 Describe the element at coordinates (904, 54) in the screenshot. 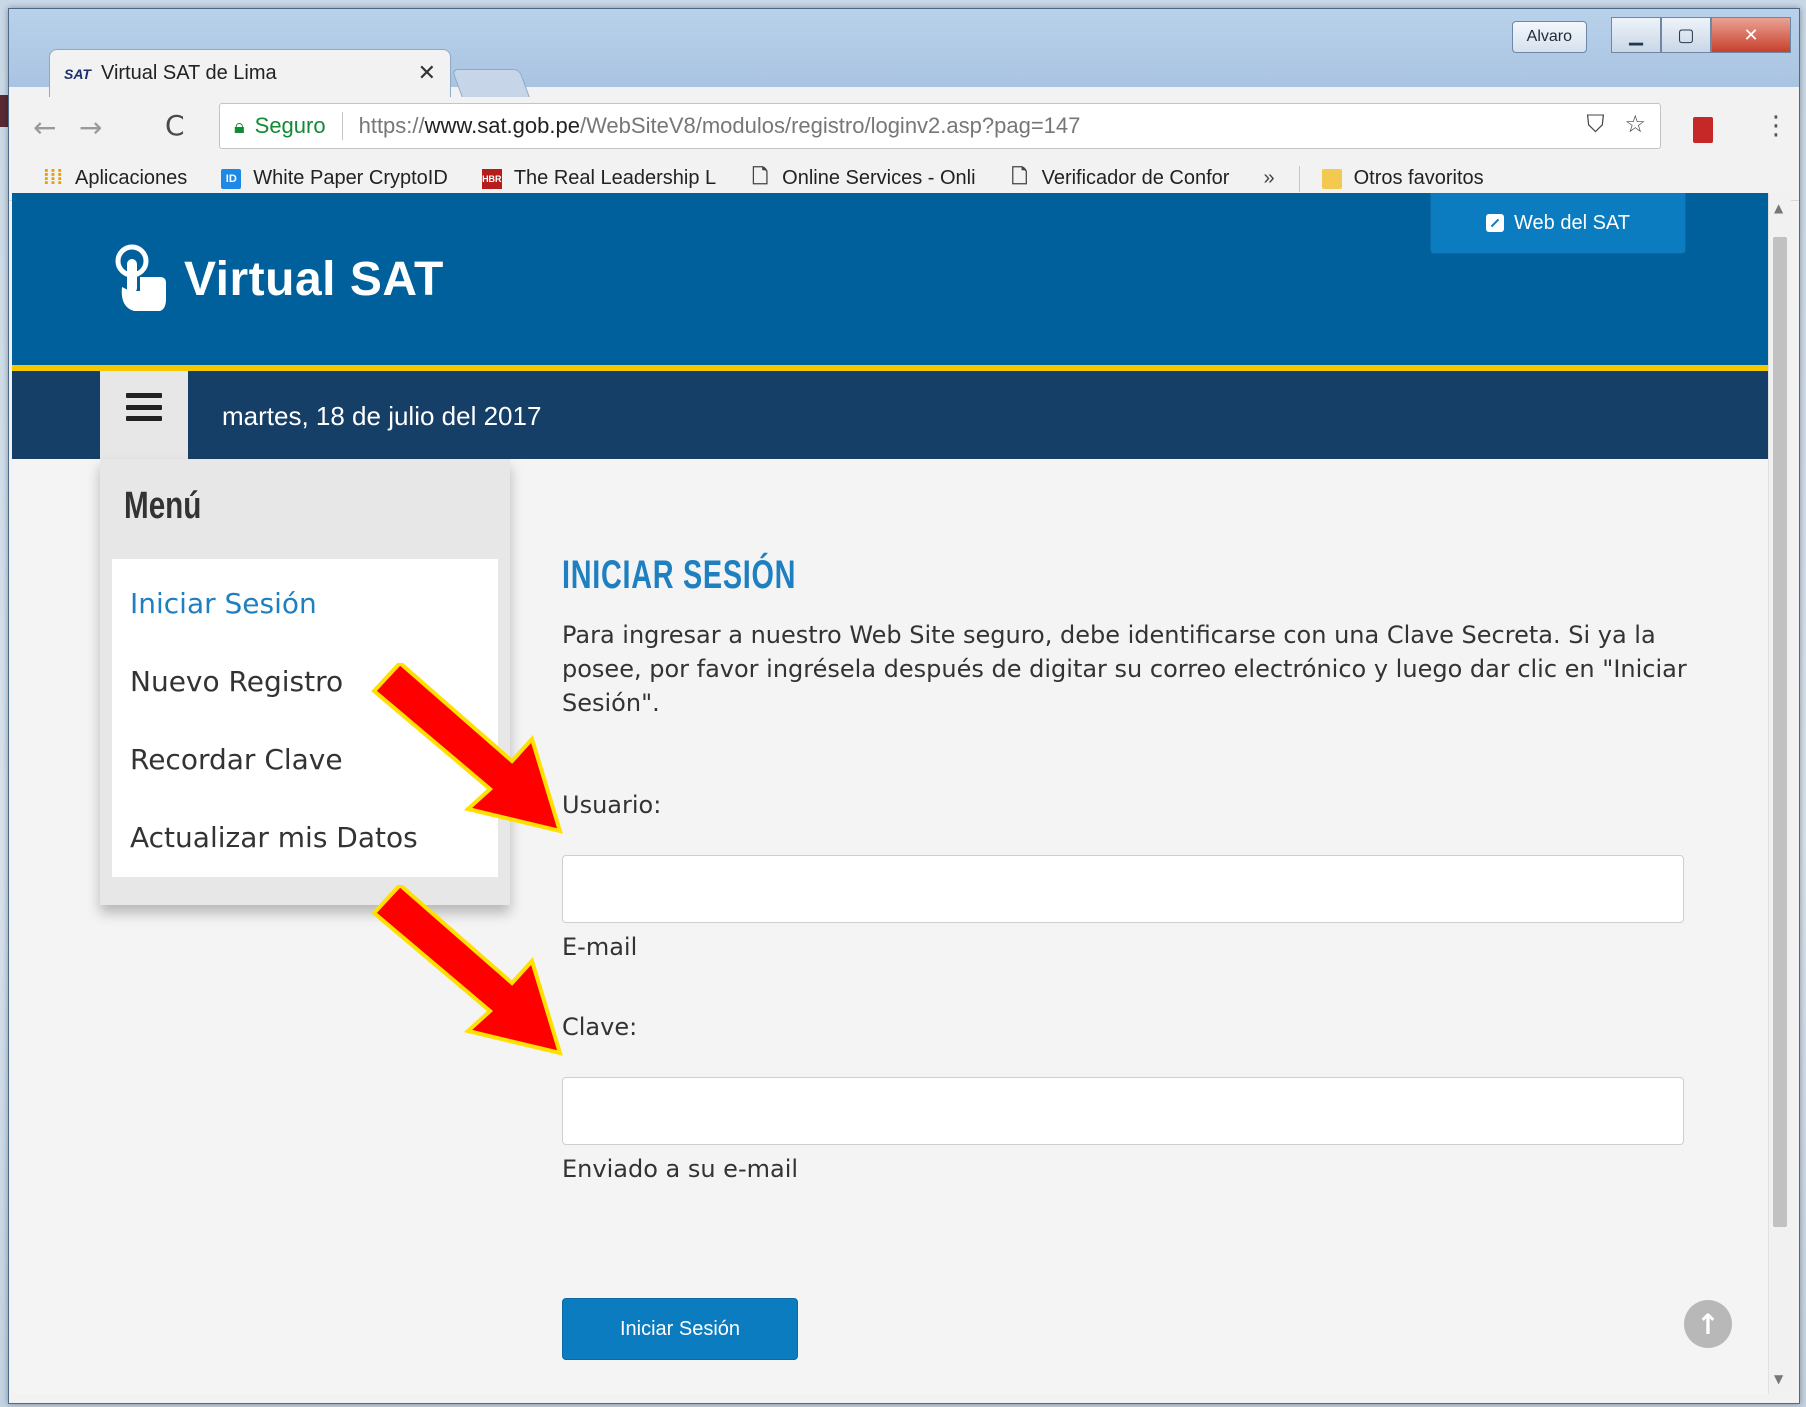

I see `title-bar: Alvaro ▁ ▢ ✕ SAT Virtual SAT de Lima ✕` at that location.